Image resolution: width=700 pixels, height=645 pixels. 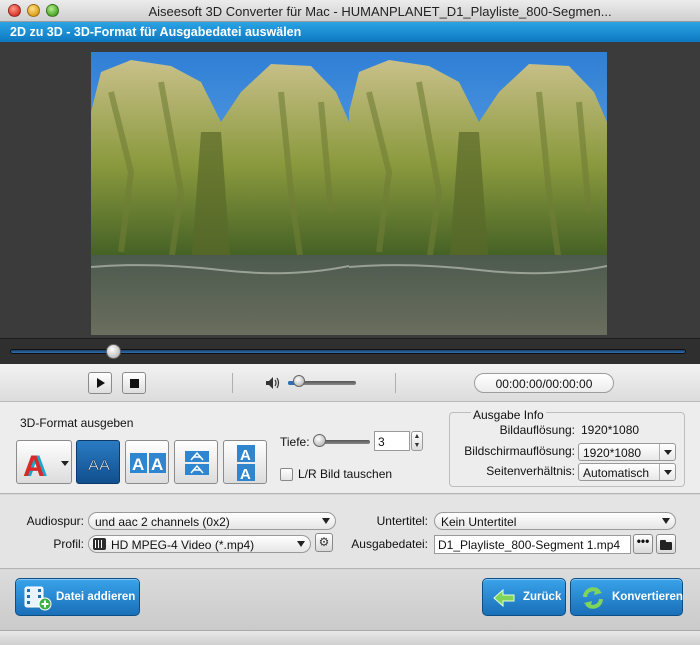 I want to click on format-side-by-side-half-button: AA, so click(x=98, y=462).